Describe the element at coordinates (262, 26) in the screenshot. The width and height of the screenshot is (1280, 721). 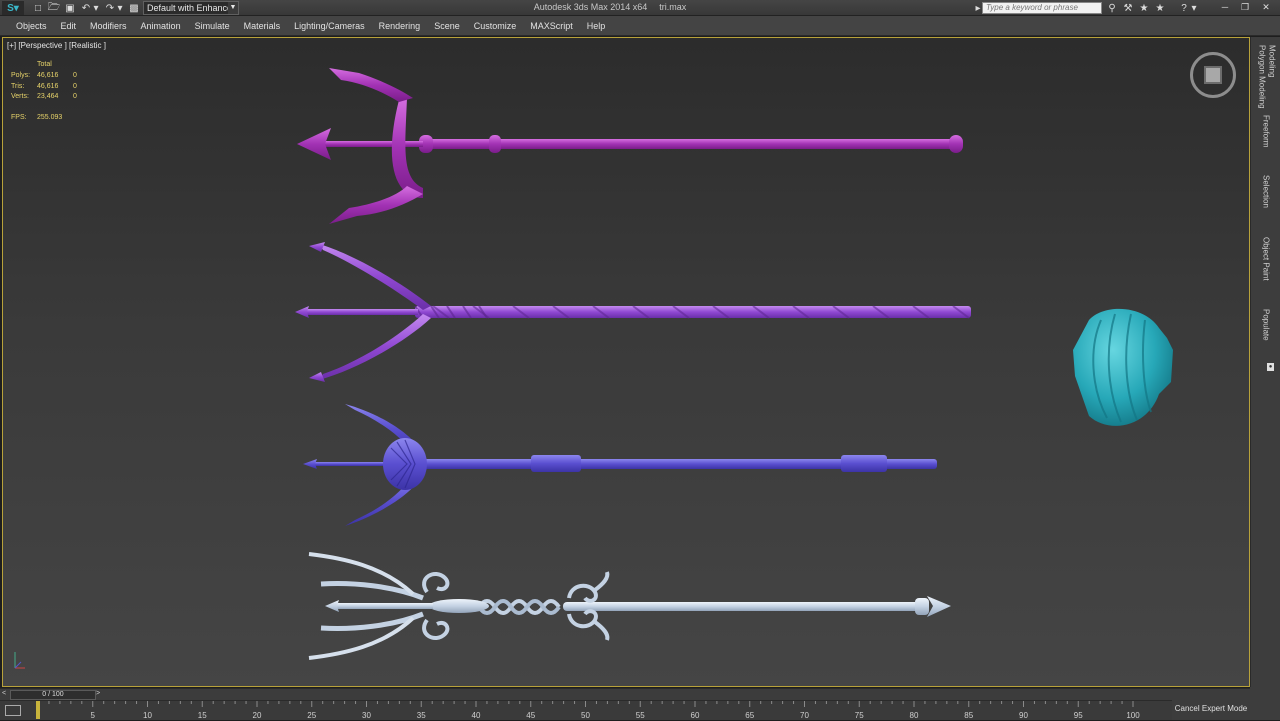
I see `menu-materials: Materials` at that location.